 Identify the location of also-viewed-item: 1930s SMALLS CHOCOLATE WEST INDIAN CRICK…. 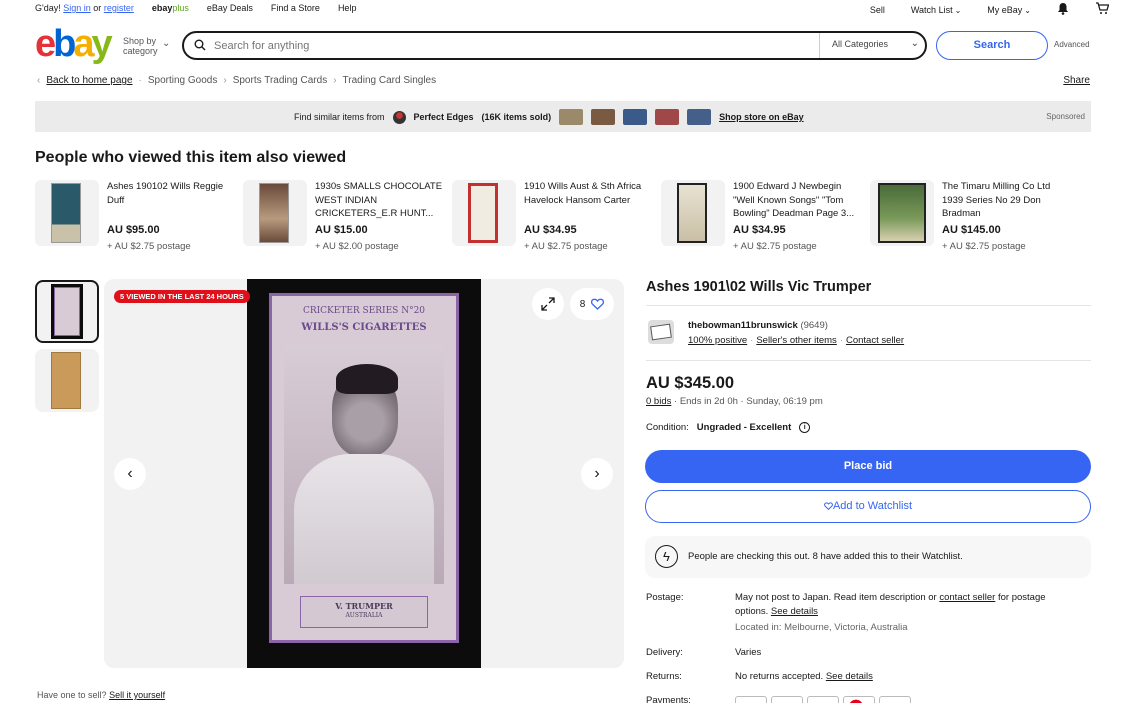
(343, 217).